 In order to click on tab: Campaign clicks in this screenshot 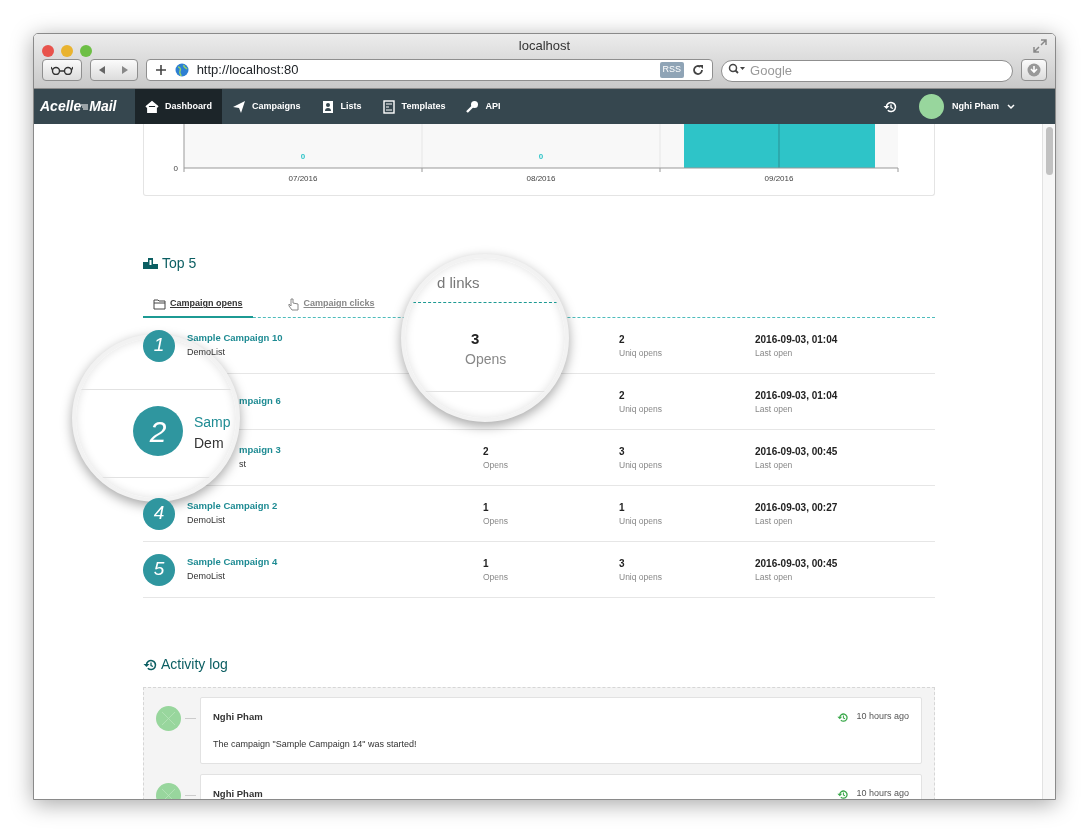, I will do `click(330, 305)`.